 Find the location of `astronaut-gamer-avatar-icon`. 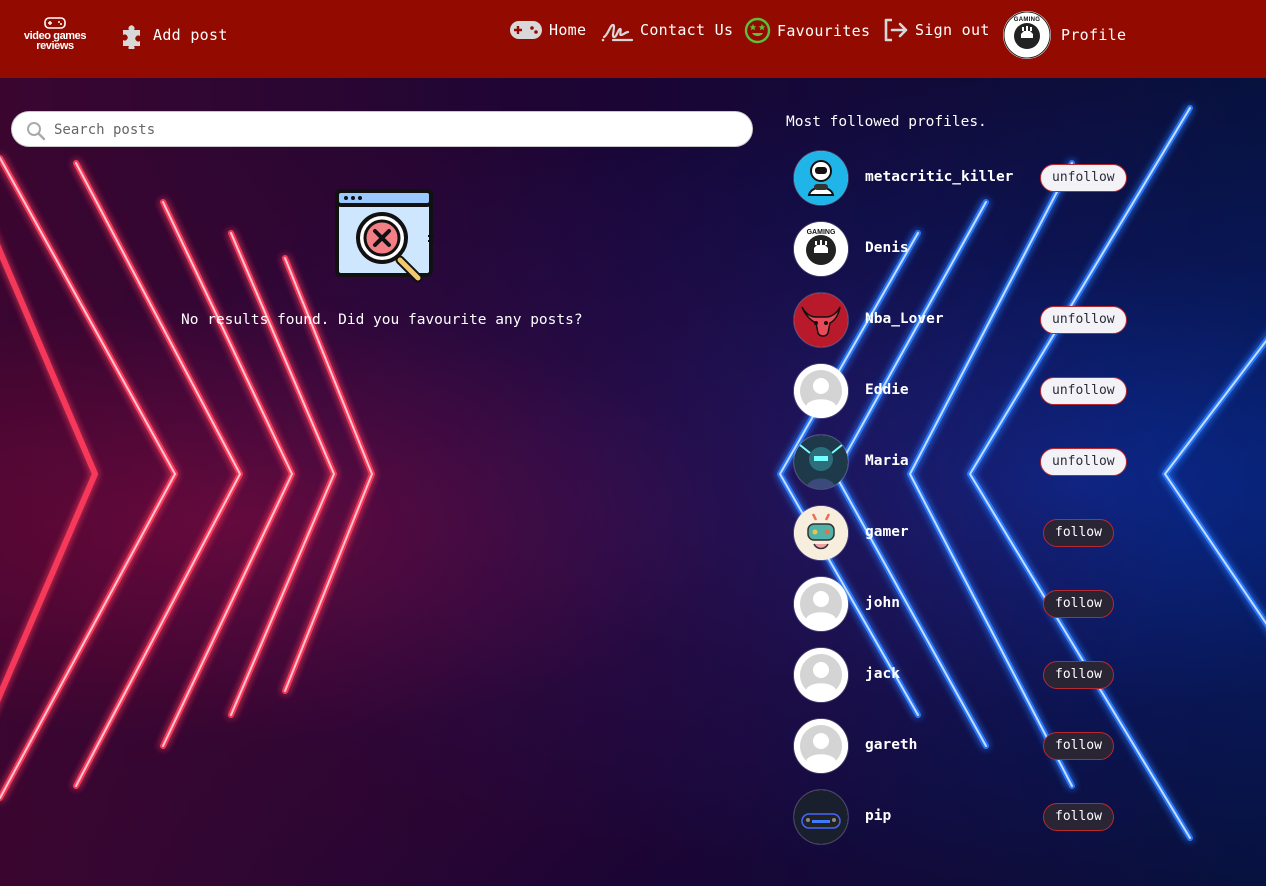

astronaut-gamer-avatar-icon is located at coordinates (821, 178).